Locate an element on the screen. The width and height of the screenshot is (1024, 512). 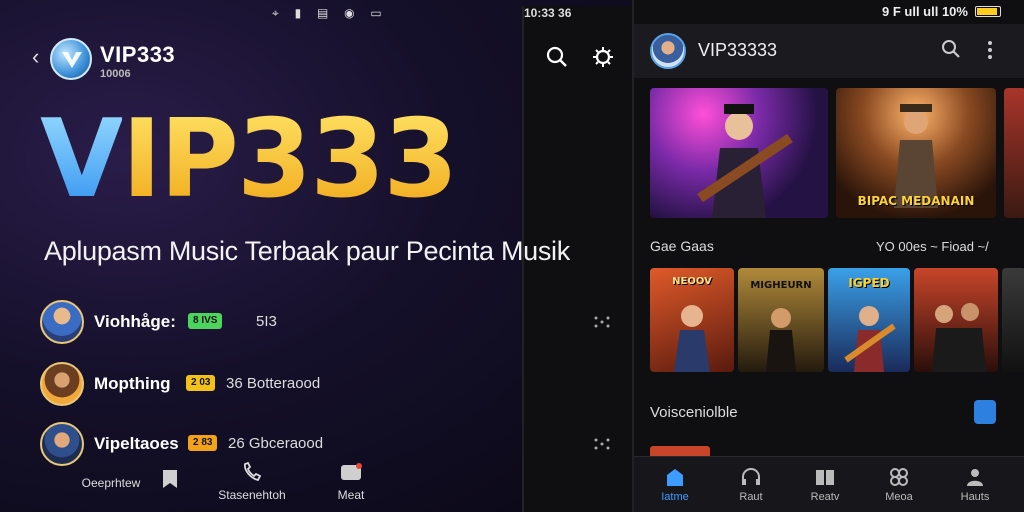
featured-card: BIPAC MEDANAIN is located at coordinates (916, 153).